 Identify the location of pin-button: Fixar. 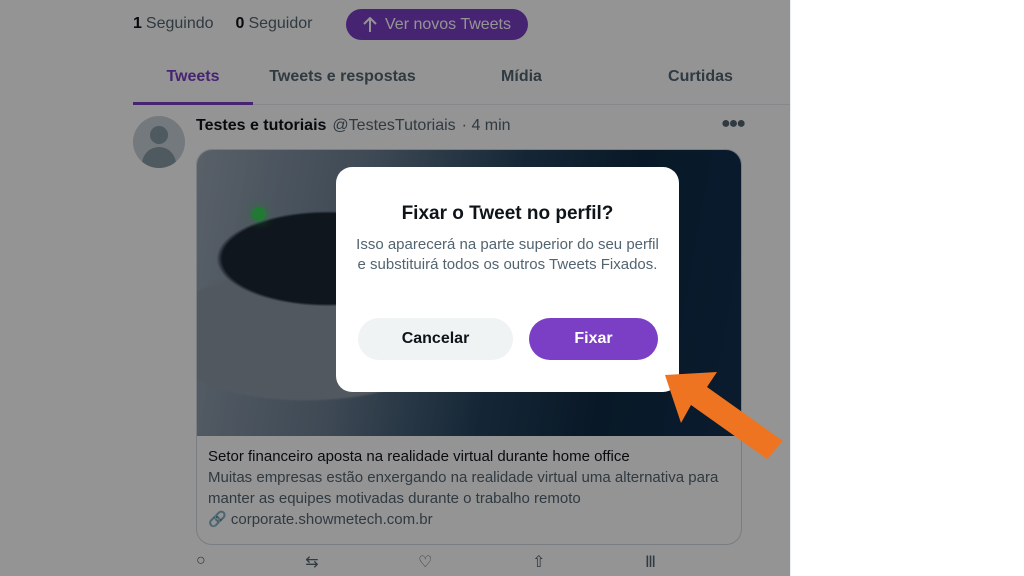
(593, 339).